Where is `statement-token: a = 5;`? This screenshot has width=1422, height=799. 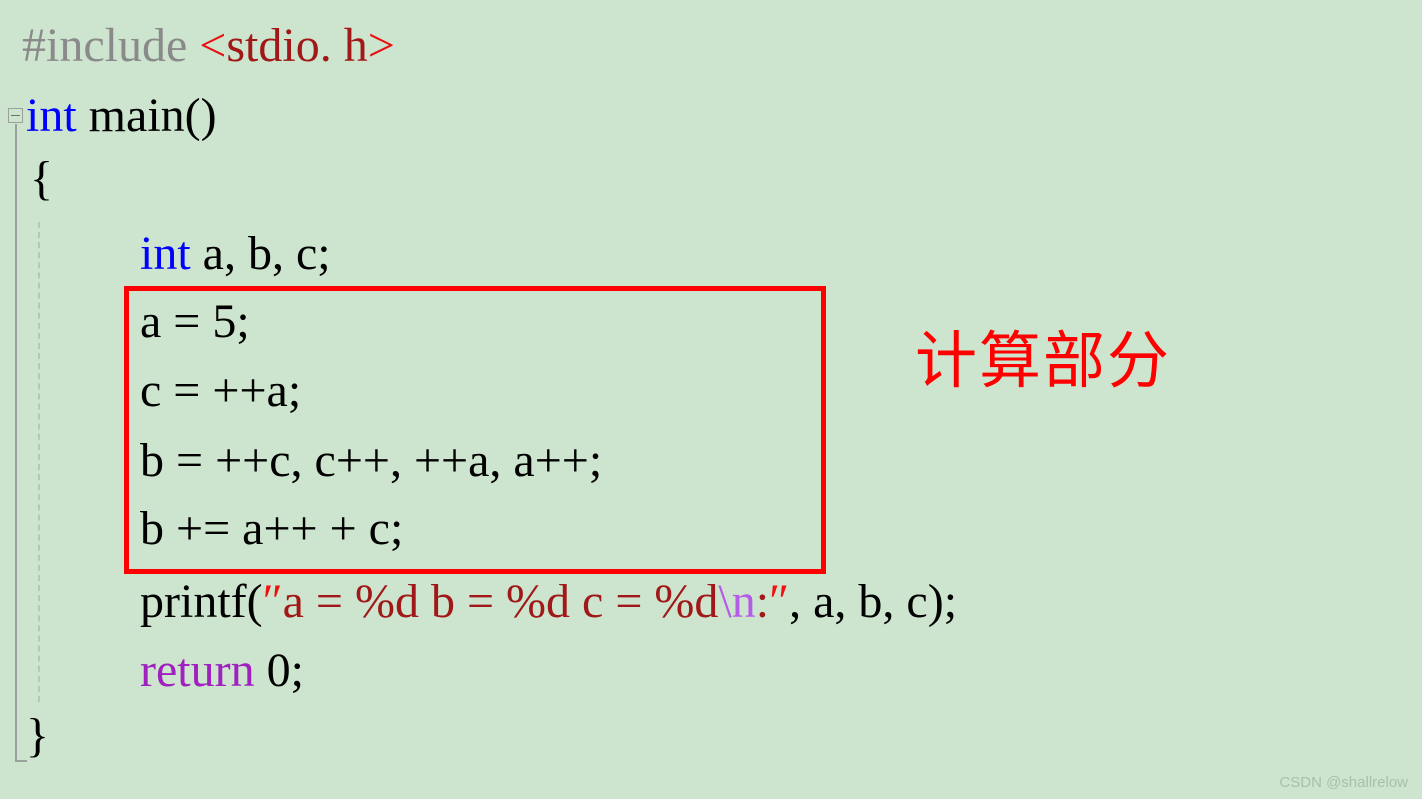 statement-token: a = 5; is located at coordinates (195, 321).